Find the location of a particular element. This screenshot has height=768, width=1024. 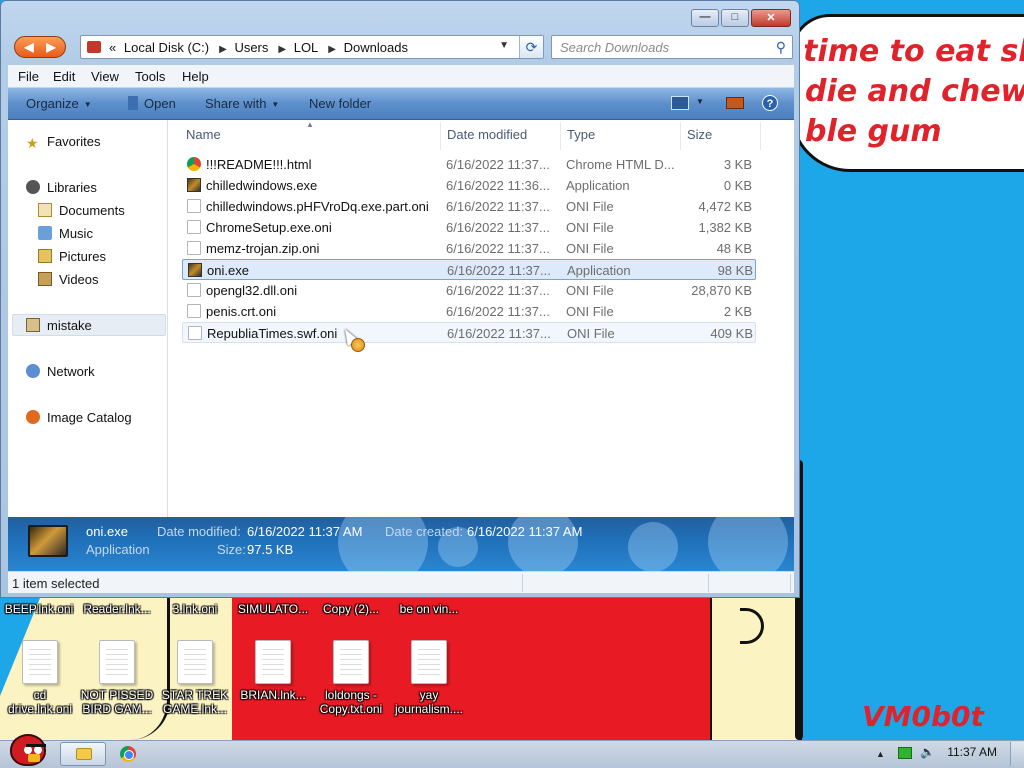

desktop-icon-loldongs: loldongs - Copy.txt.oni is located at coordinates (351, 678).